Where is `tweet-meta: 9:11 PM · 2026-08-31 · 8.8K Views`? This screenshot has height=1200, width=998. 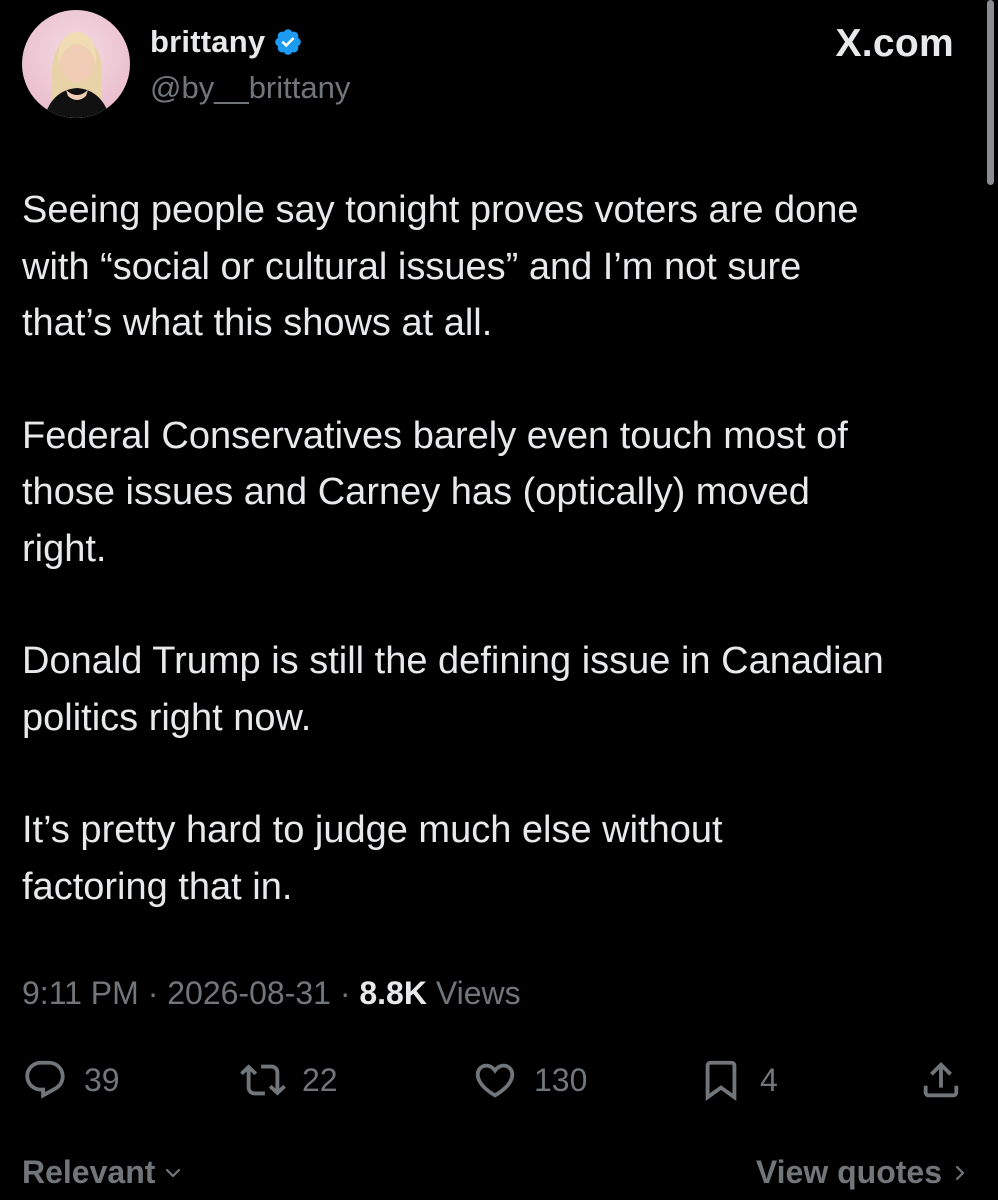 tweet-meta: 9:11 PM · 2026-08-31 · 8.8K Views is located at coordinates (271, 993).